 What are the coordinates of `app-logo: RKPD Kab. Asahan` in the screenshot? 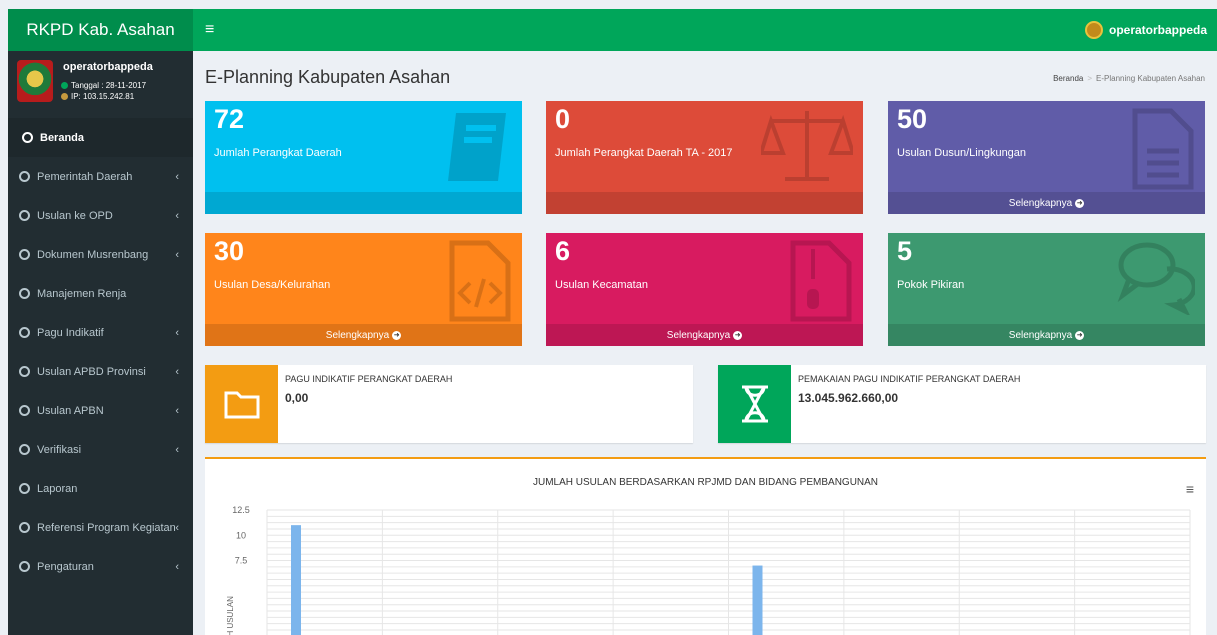 It's located at (100, 30).